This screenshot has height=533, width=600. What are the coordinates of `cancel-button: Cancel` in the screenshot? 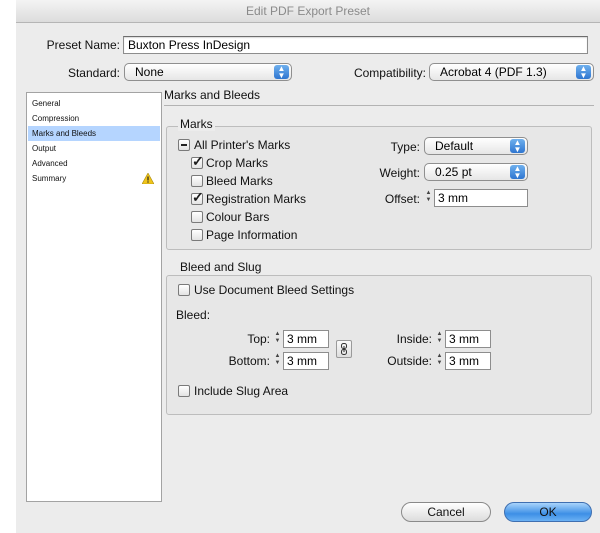 It's located at (446, 512).